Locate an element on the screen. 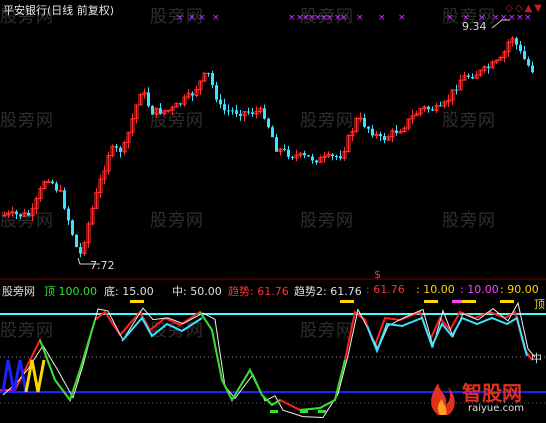 This screenshot has height=423, width=546. mid-label: 中: 50.00 is located at coordinates (197, 291).